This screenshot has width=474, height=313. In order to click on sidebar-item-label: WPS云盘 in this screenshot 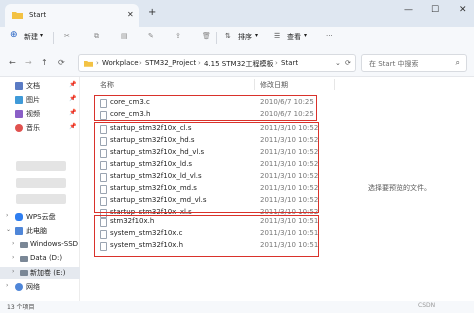, I will do `click(41, 217)`.